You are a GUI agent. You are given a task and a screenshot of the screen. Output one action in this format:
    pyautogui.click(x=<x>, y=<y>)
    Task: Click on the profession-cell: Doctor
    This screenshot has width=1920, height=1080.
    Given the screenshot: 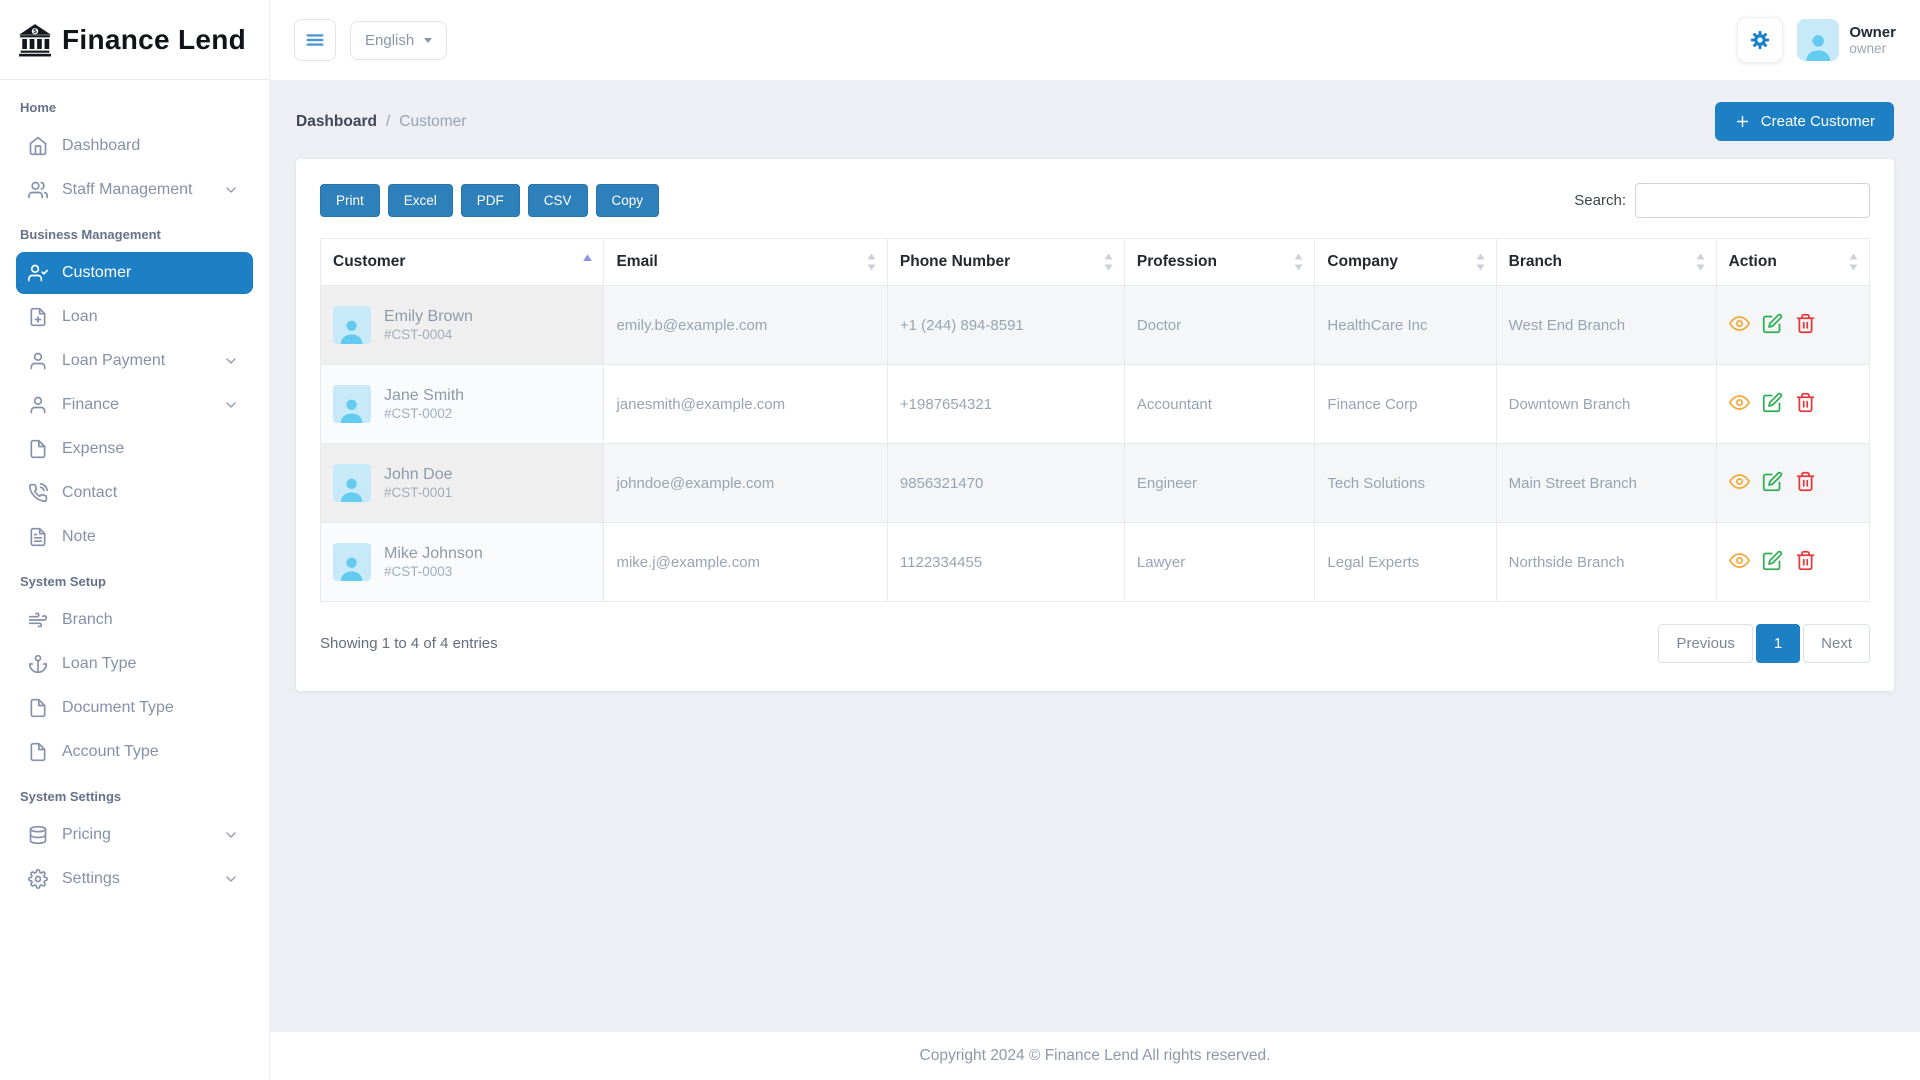 What is the action you would take?
    pyautogui.click(x=1219, y=325)
    